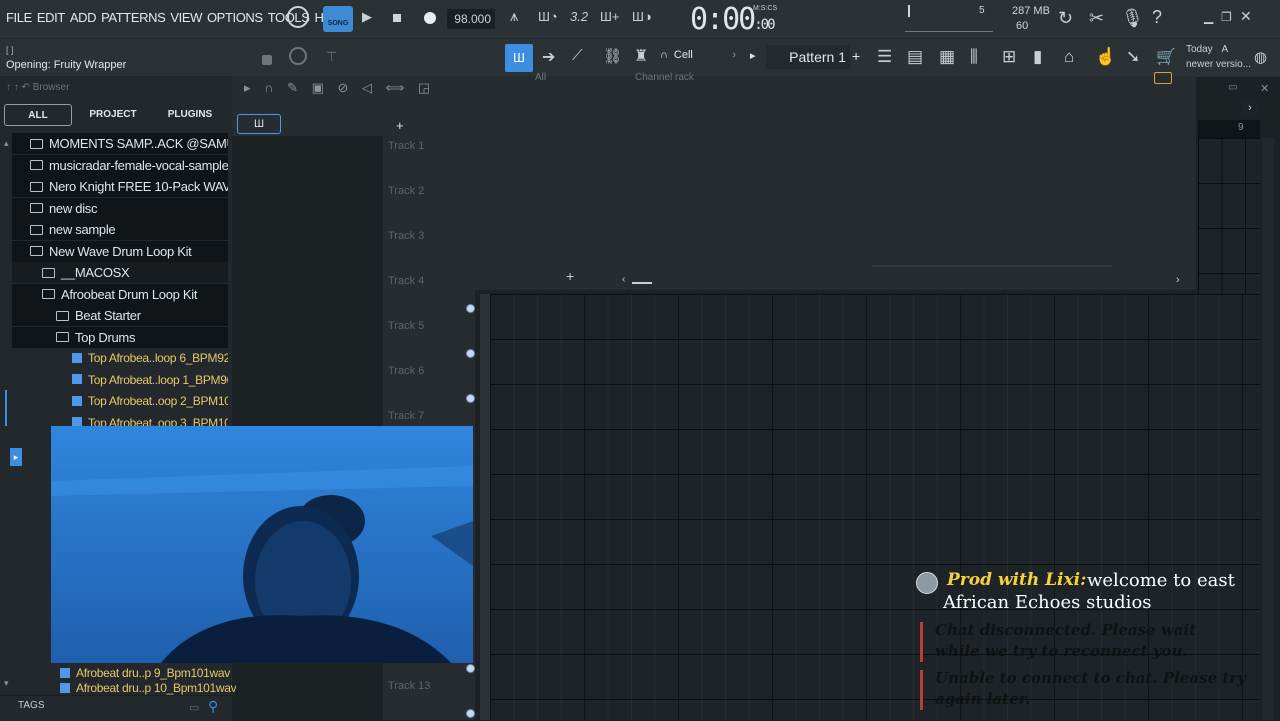 This screenshot has width=1280, height=721. I want to click on list-item: New Wave Drum Loop Kit, so click(120, 251).